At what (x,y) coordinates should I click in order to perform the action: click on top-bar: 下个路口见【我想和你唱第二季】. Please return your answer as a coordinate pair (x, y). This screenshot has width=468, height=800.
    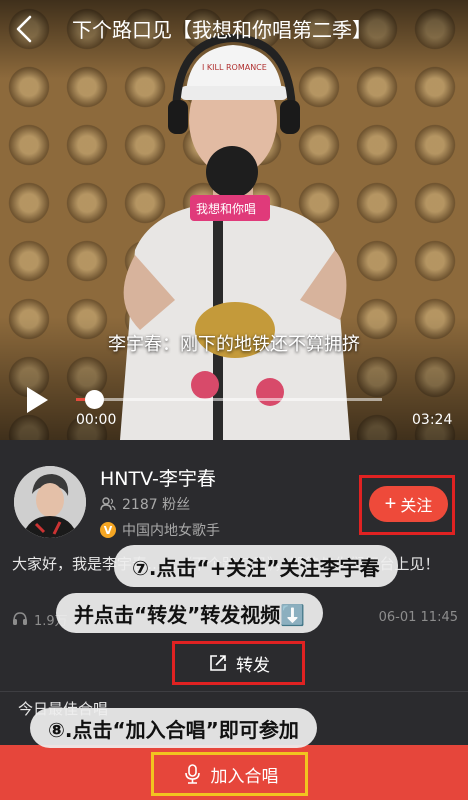
    Looking at the image, I should click on (234, 31).